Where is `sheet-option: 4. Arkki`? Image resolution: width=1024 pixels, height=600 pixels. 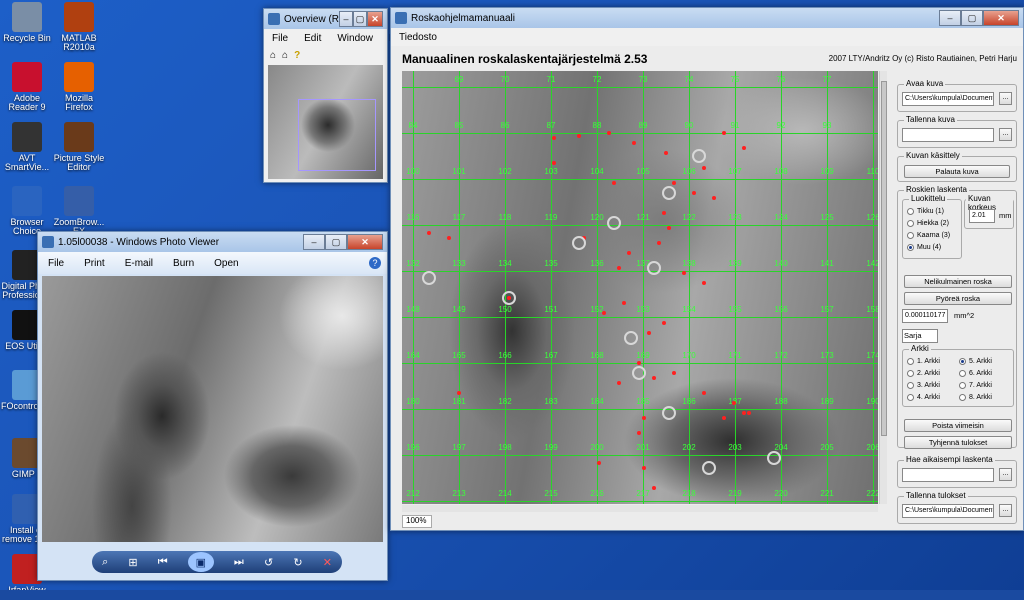
sheet-option: 4. Arkki is located at coordinates (923, 397).